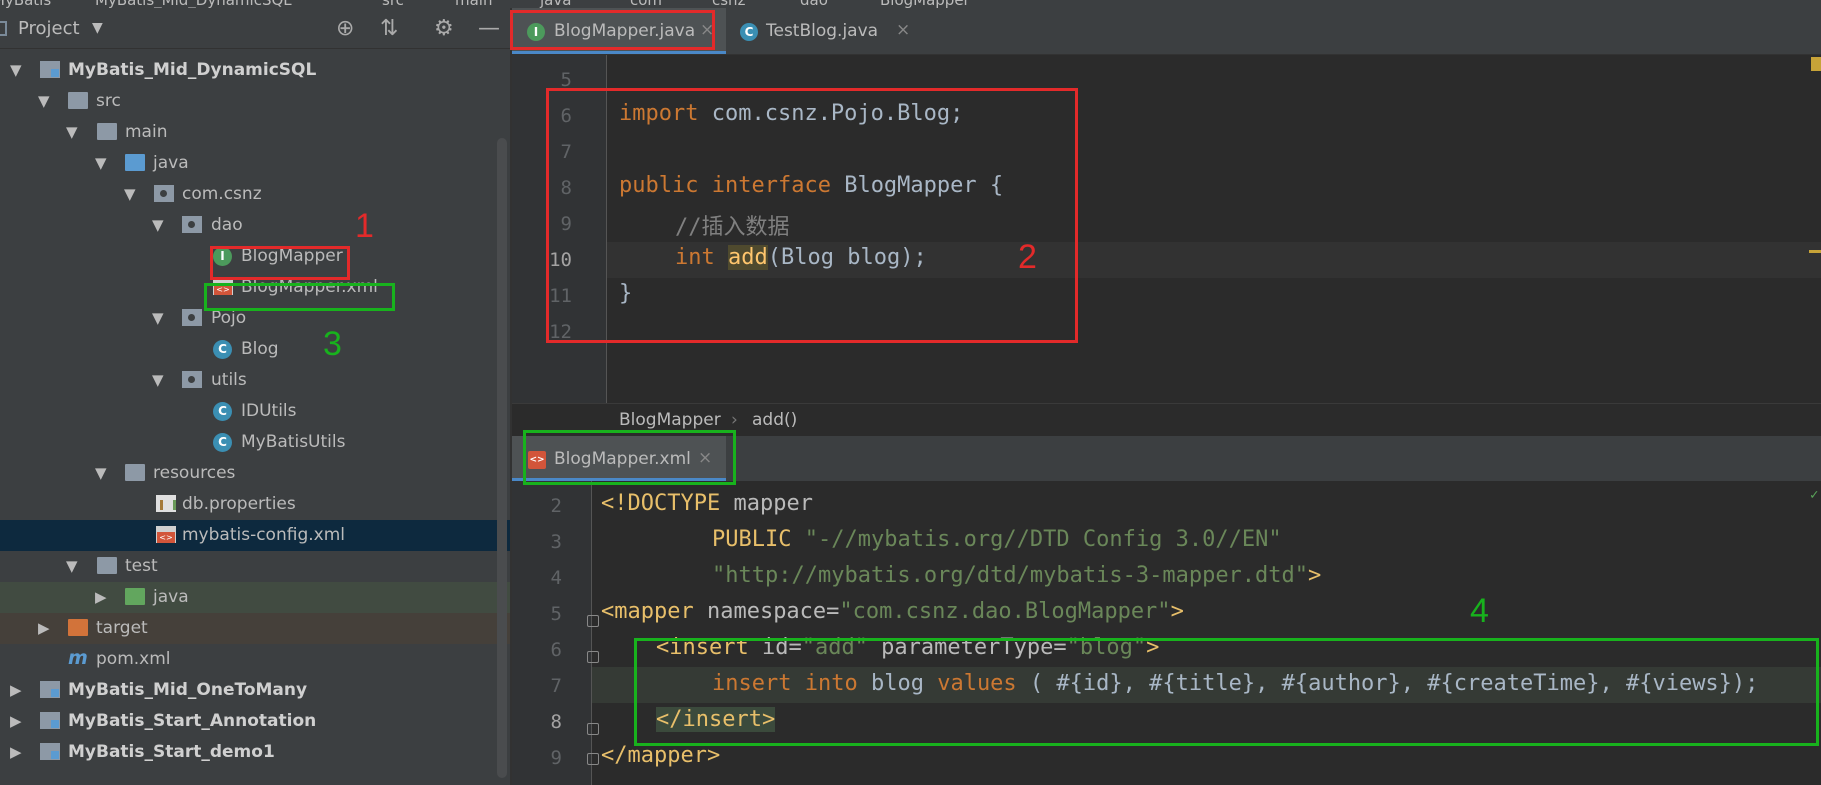 The image size is (1821, 785). Describe the element at coordinates (389, 28) in the screenshot. I see `collapse-all-icon: ⇅` at that location.